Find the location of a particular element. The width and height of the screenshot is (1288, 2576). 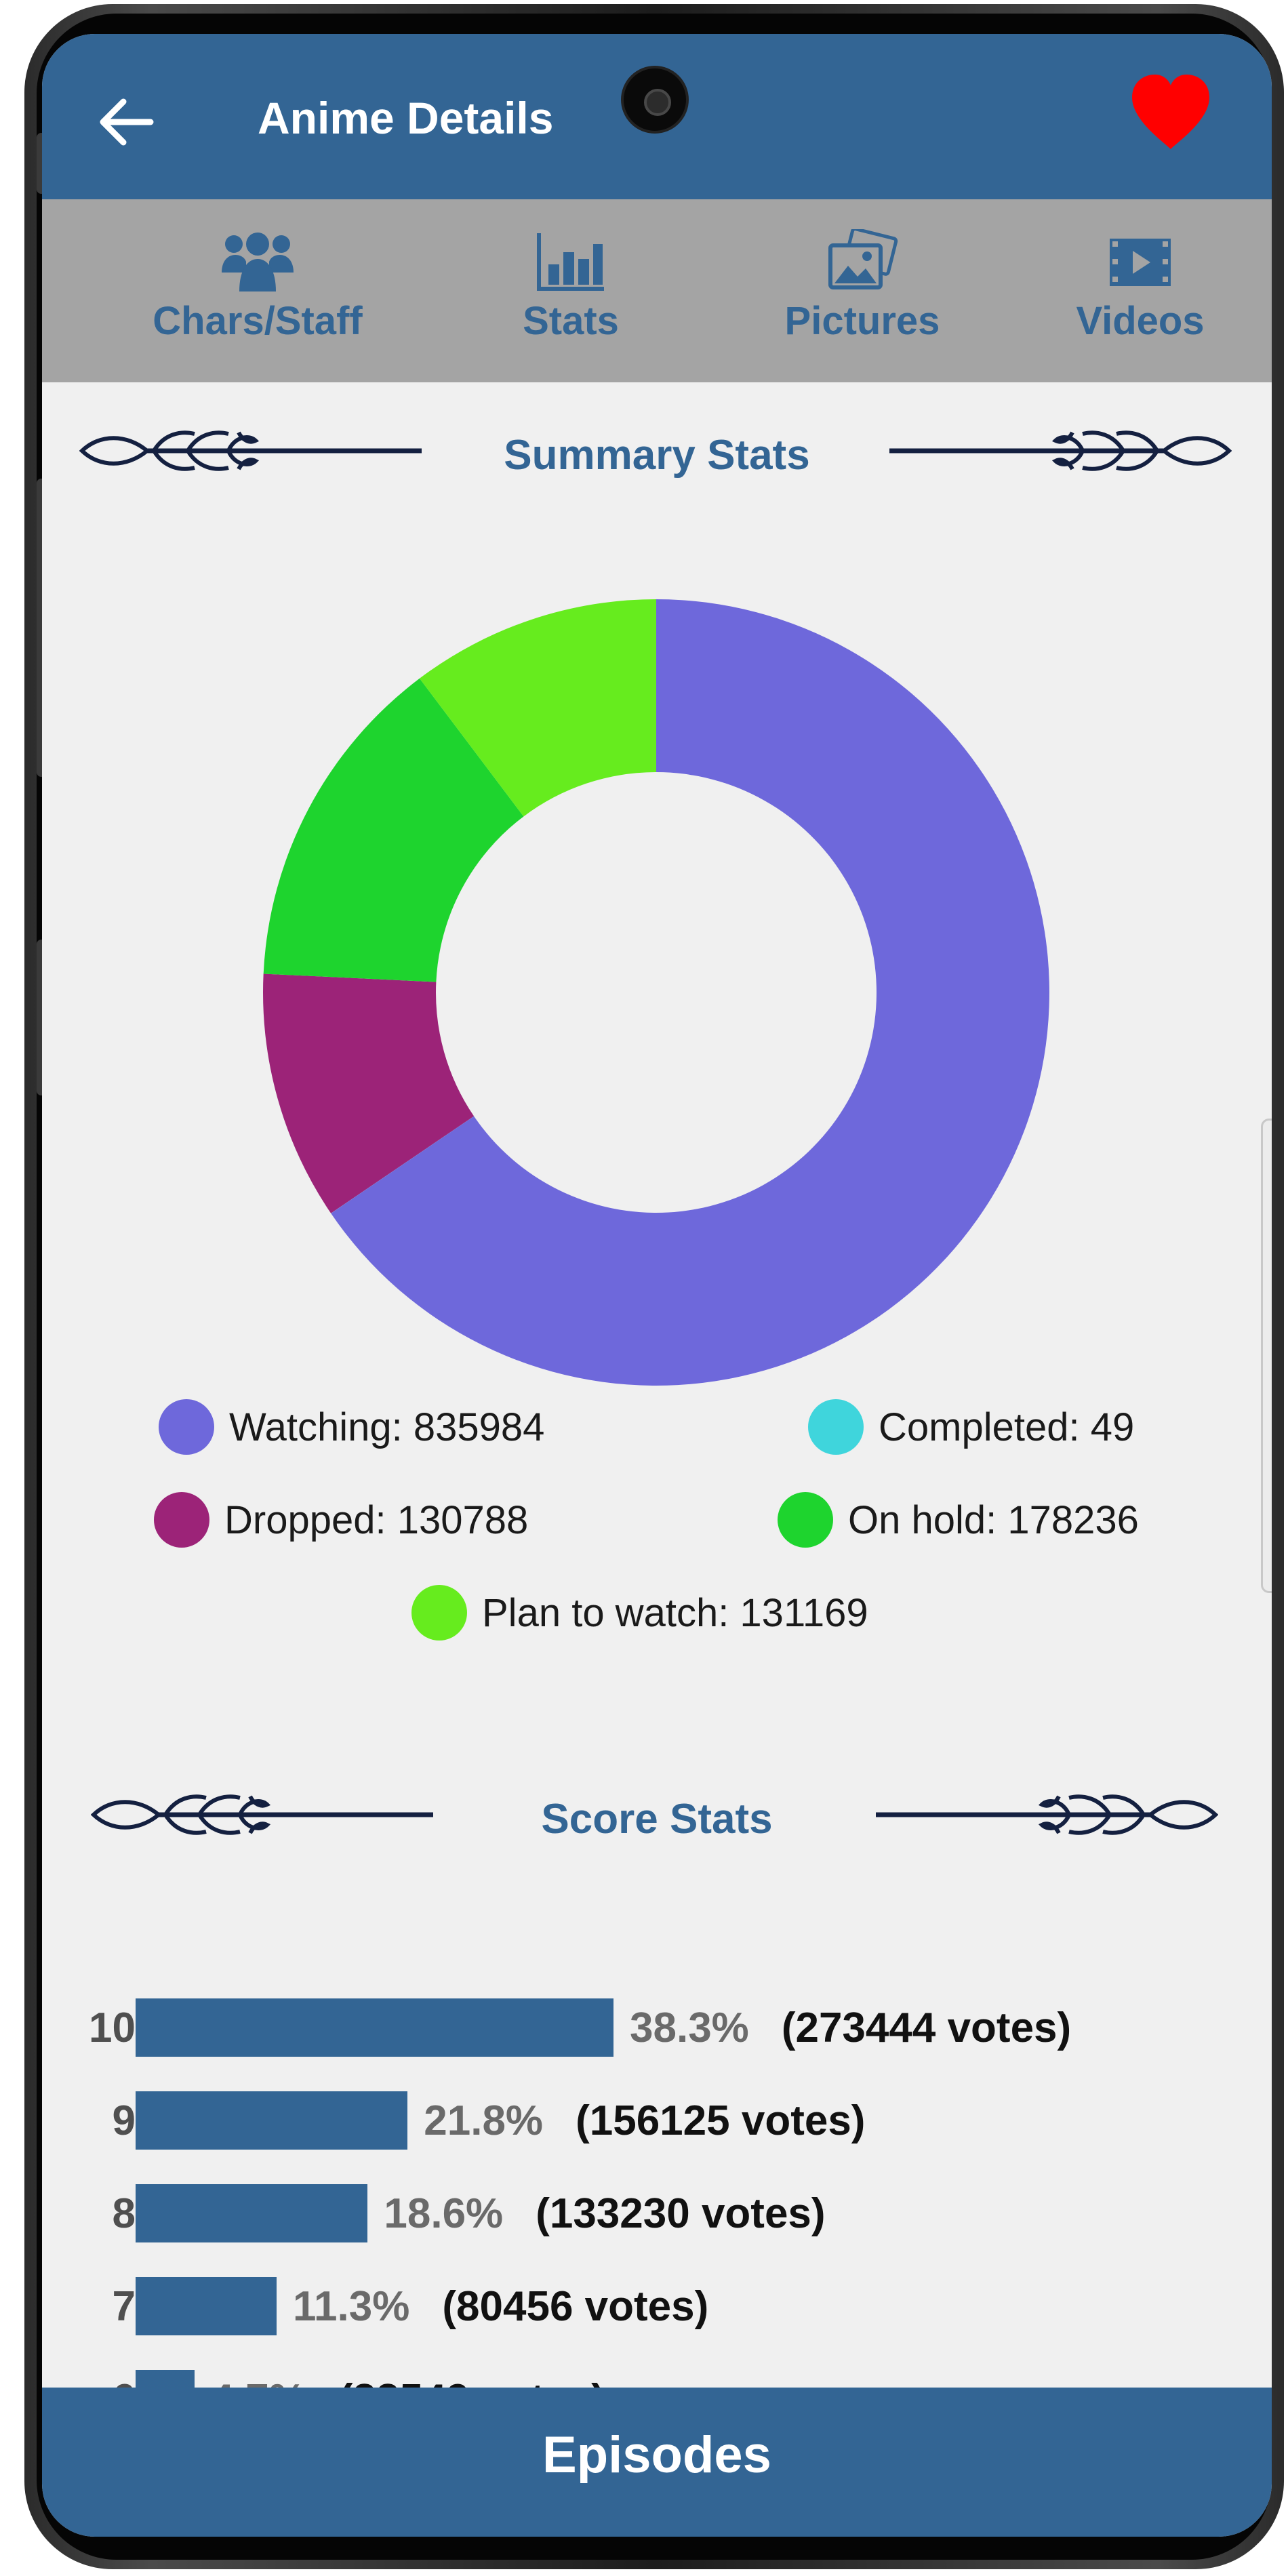

score-percent: 38.3% is located at coordinates (689, 2028).